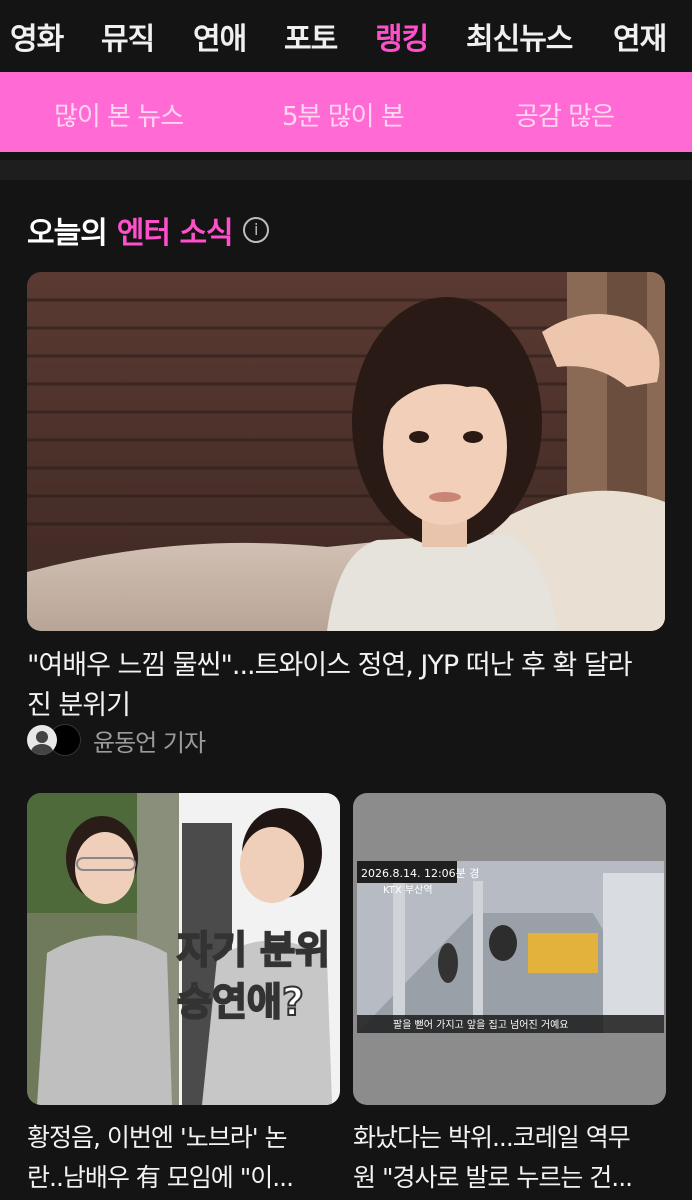  Describe the element at coordinates (346, 170) in the screenshot. I see `section-divider` at that location.